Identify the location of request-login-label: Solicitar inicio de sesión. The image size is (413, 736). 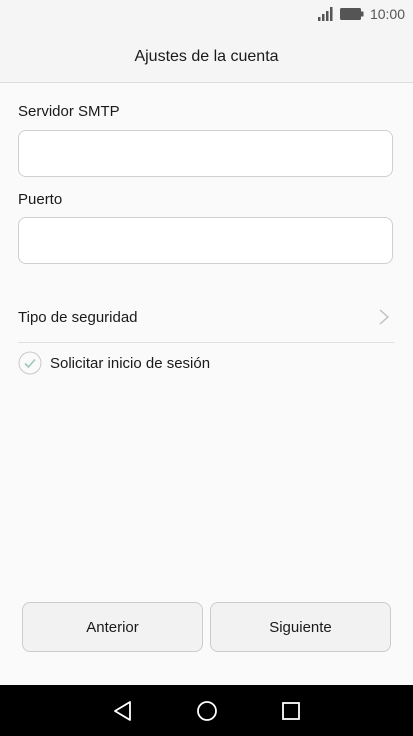
(130, 363).